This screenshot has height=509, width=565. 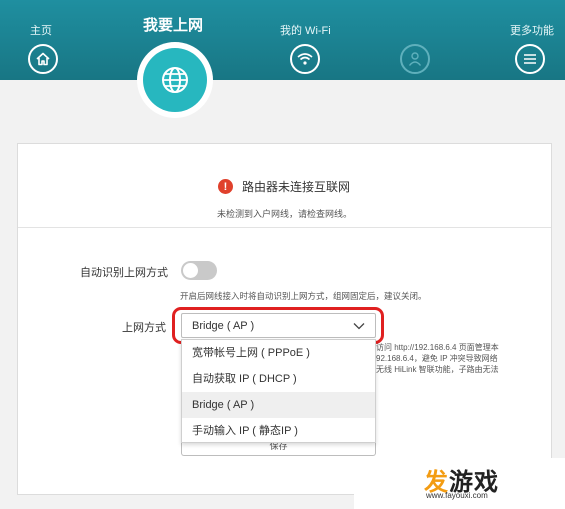 I want to click on nav-more-label: 更多功能, so click(x=532, y=31).